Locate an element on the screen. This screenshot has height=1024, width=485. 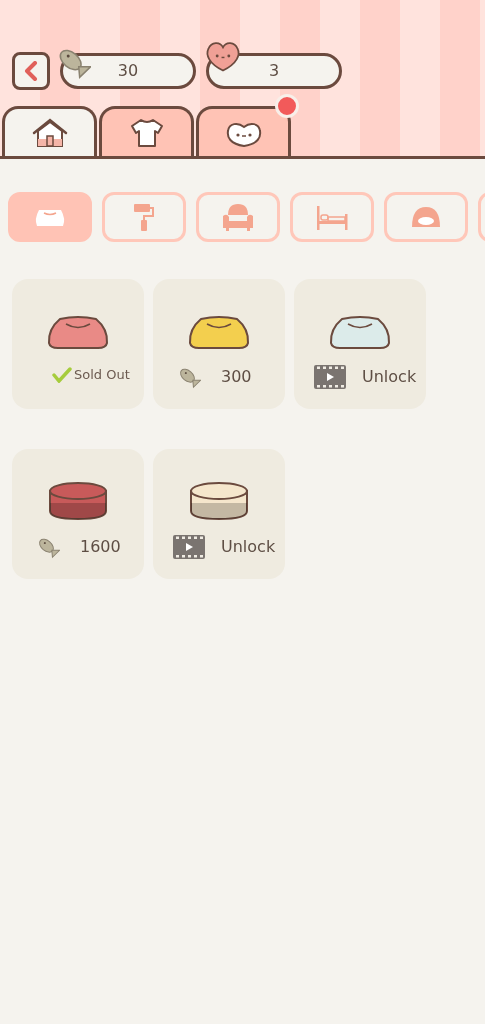
shop-item-card: 1600 is located at coordinates (78, 514).